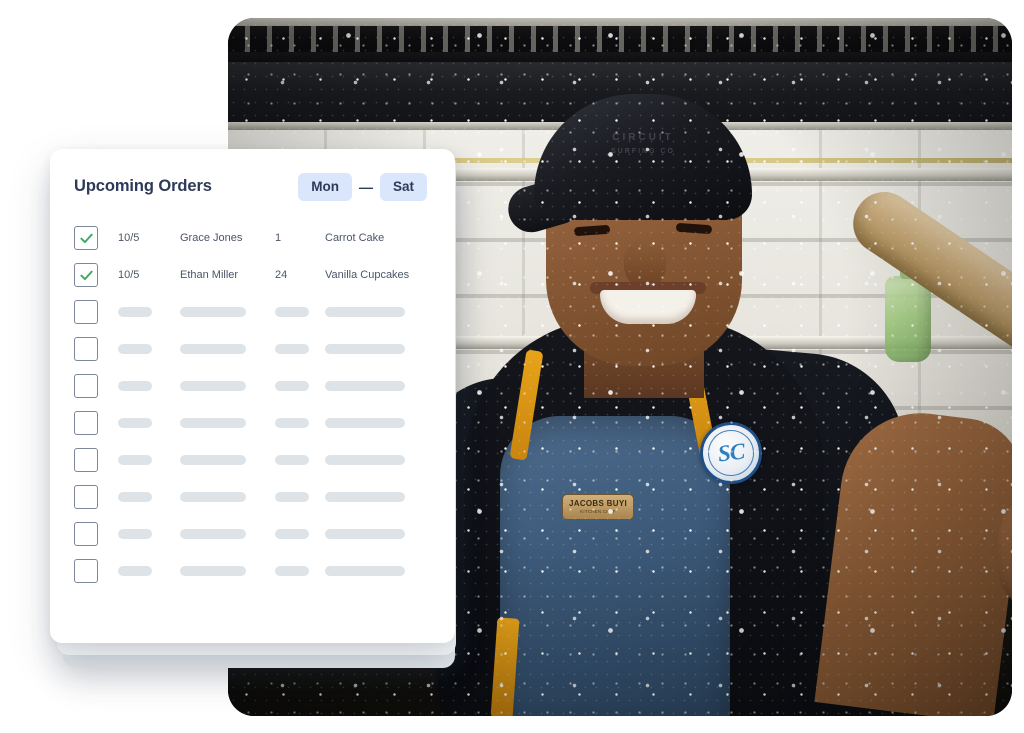 The image size is (1024, 733). What do you see at coordinates (620, 39) in the screenshot?
I see `vent-hood-slats-icon` at bounding box center [620, 39].